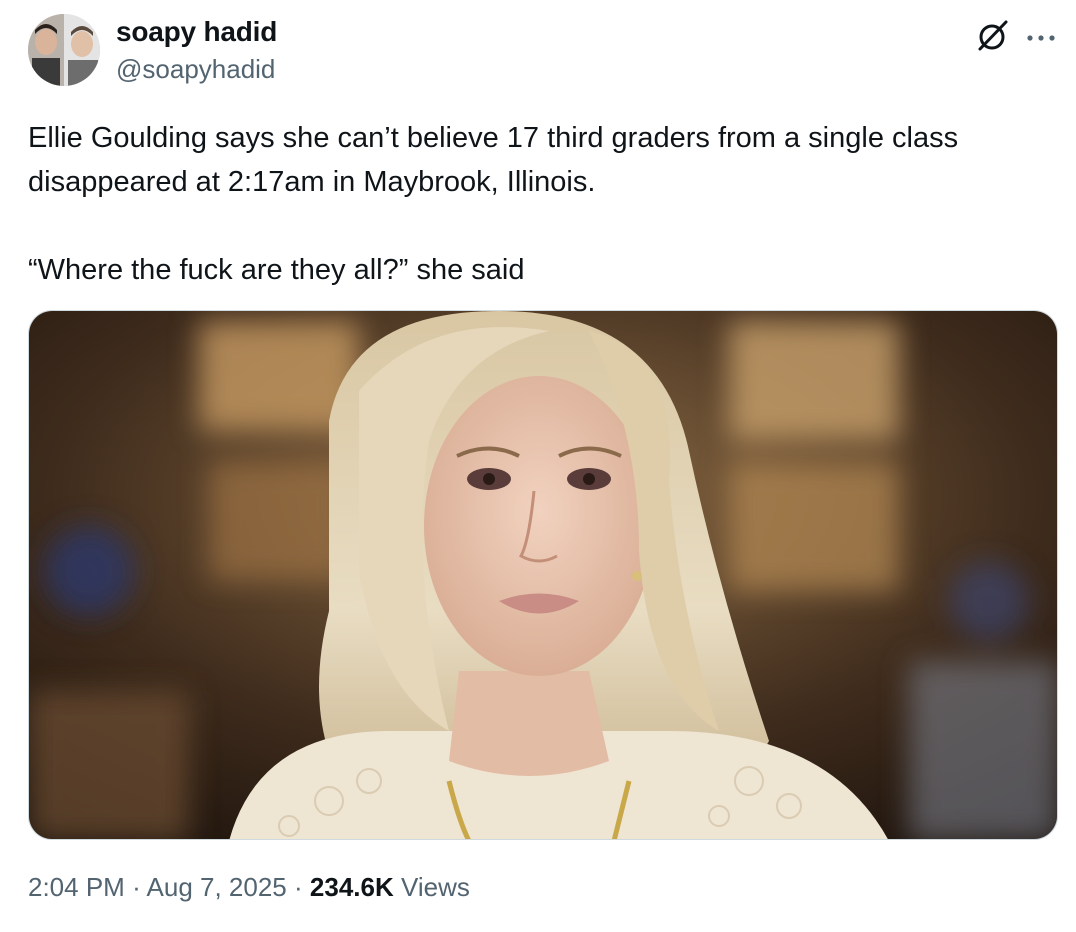 The image size is (1076, 932). Describe the element at coordinates (435, 887) in the screenshot. I see `views-label: Views` at that location.